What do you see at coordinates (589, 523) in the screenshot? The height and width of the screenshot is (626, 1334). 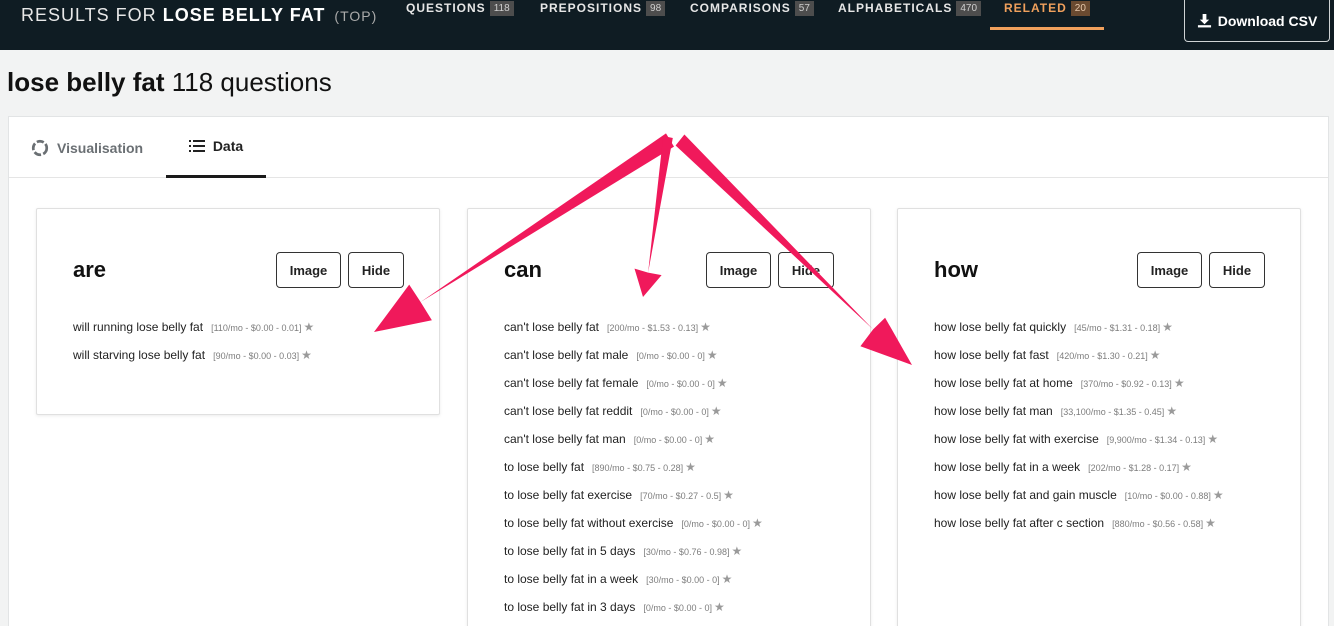 I see `question-text: to lose belly fat without exercise` at bounding box center [589, 523].